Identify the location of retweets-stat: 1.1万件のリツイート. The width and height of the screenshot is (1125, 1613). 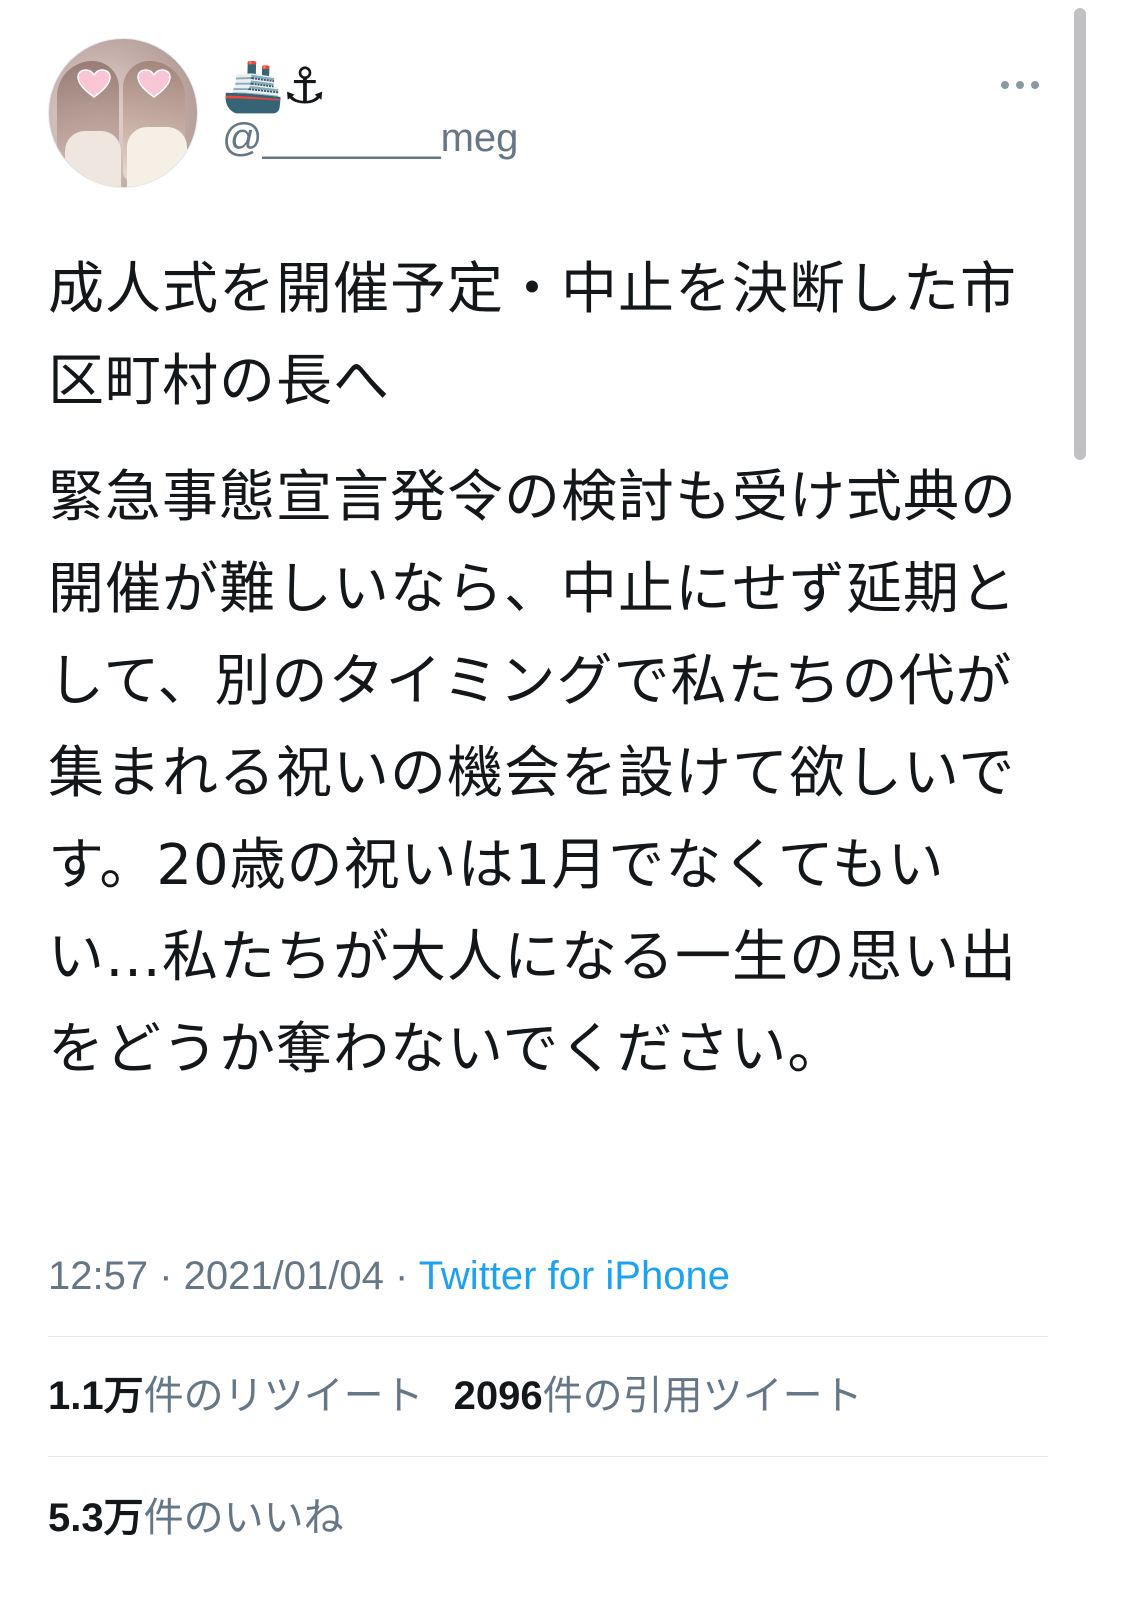
(236, 1396).